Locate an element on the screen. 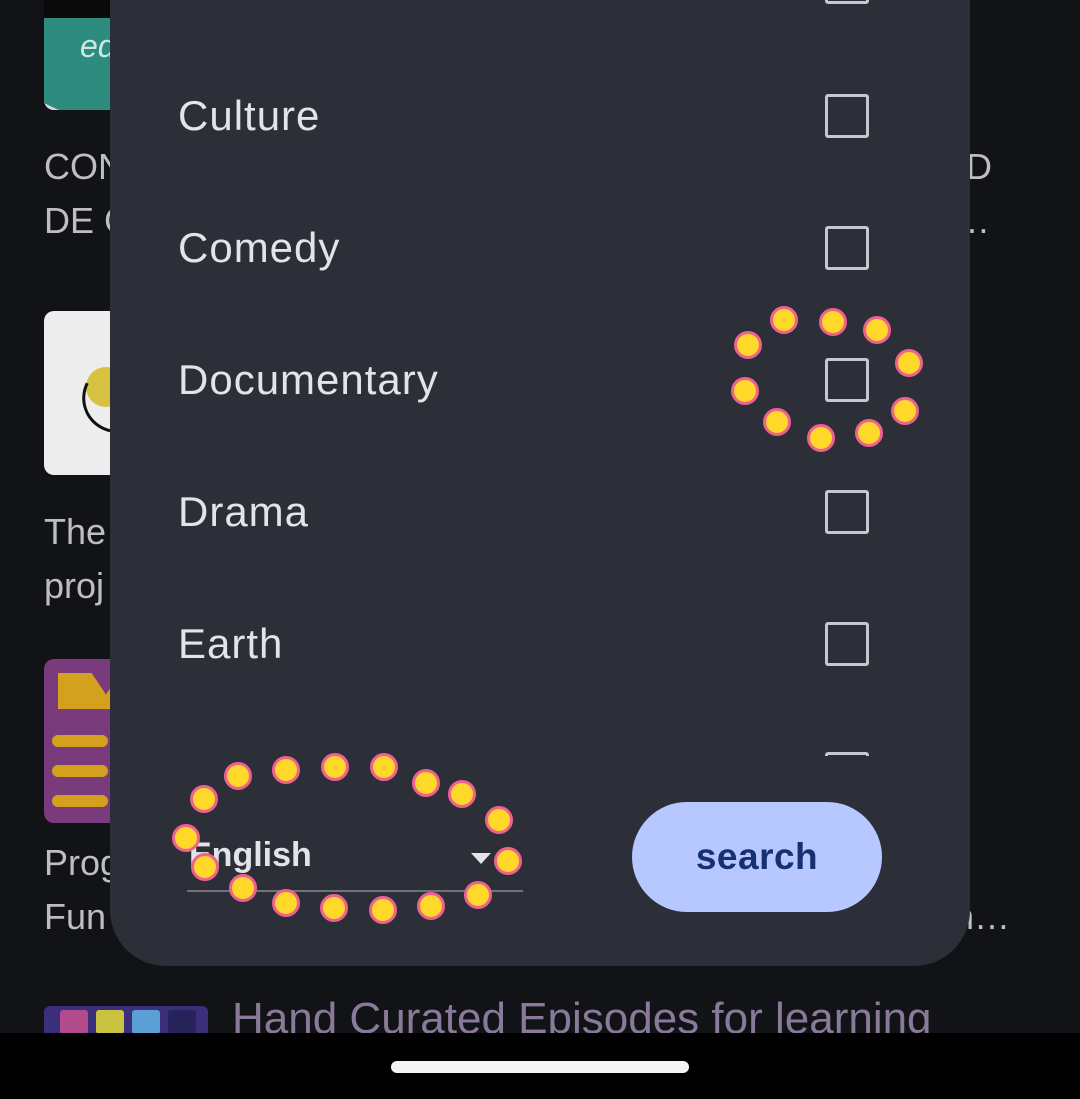 Image resolution: width=1080 pixels, height=1099 pixels. system-navigation-bar is located at coordinates (540, 1066).